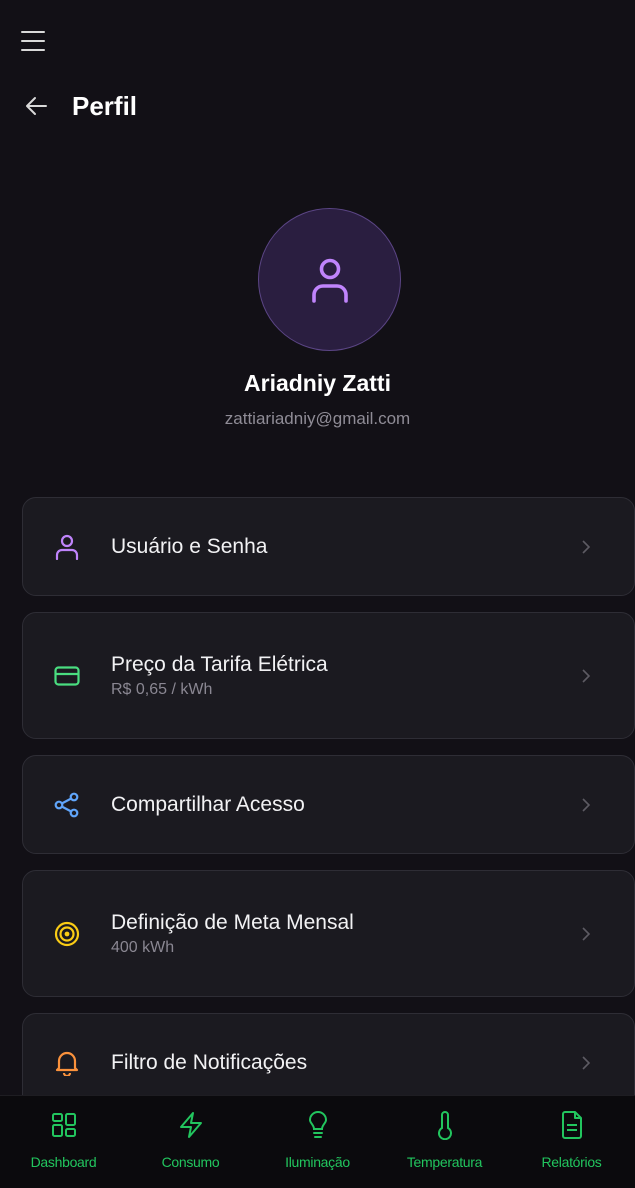 The height and width of the screenshot is (1188, 635). I want to click on goal-value: 400 kWh, so click(143, 947).